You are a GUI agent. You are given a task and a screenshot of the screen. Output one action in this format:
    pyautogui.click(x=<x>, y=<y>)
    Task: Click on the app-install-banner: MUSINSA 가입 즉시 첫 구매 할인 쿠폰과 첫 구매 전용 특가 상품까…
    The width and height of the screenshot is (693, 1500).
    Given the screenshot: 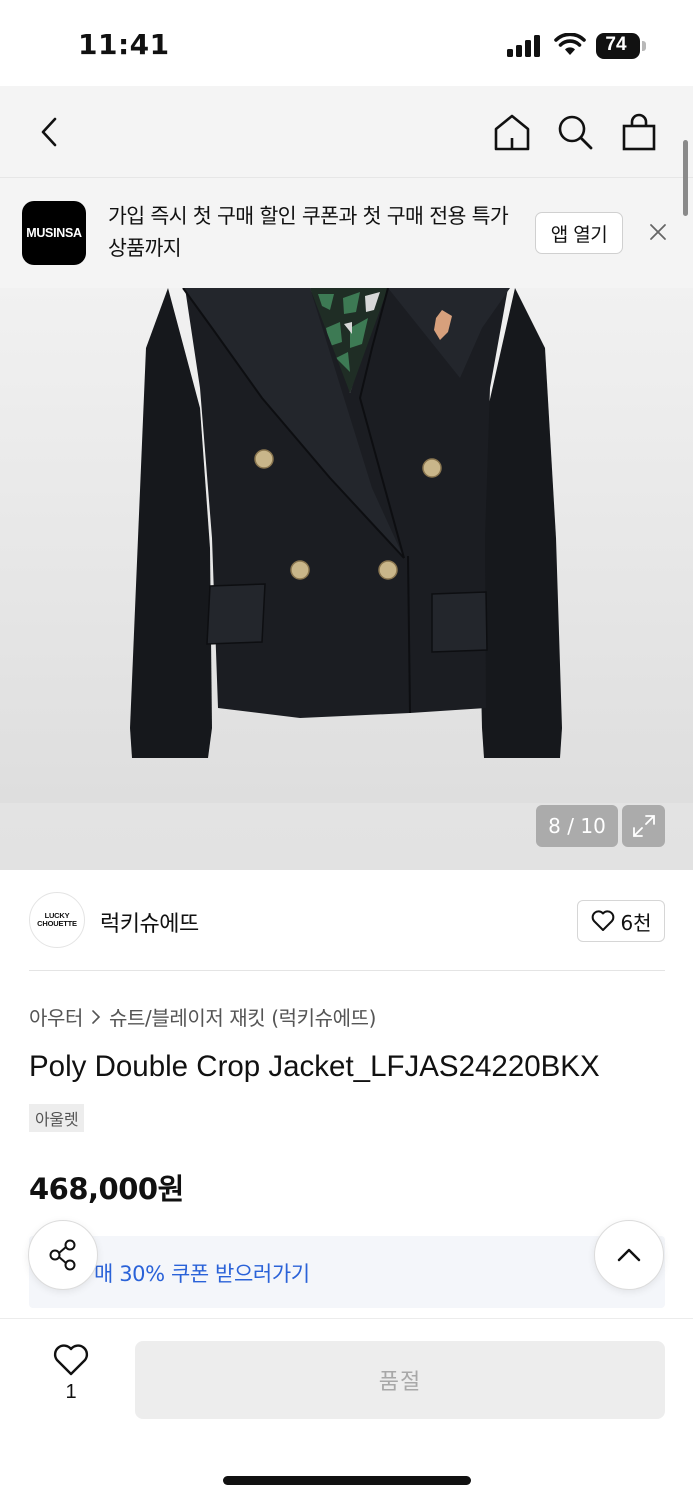 What is the action you would take?
    pyautogui.click(x=346, y=233)
    